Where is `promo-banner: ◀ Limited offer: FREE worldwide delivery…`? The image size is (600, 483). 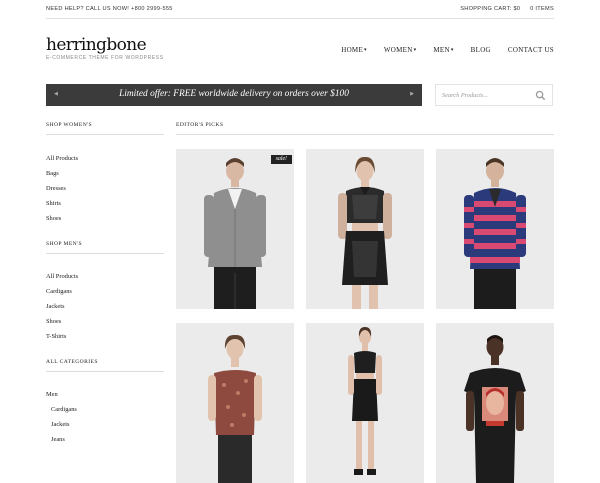 promo-banner: ◀ Limited offer: FREE worldwide delivery… is located at coordinates (234, 95).